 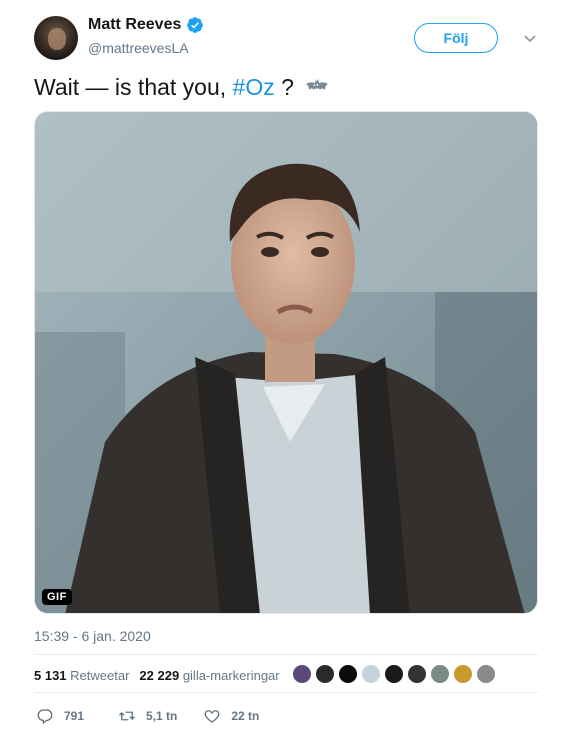 What do you see at coordinates (74, 716) in the screenshot?
I see `reply-count: 791` at bounding box center [74, 716].